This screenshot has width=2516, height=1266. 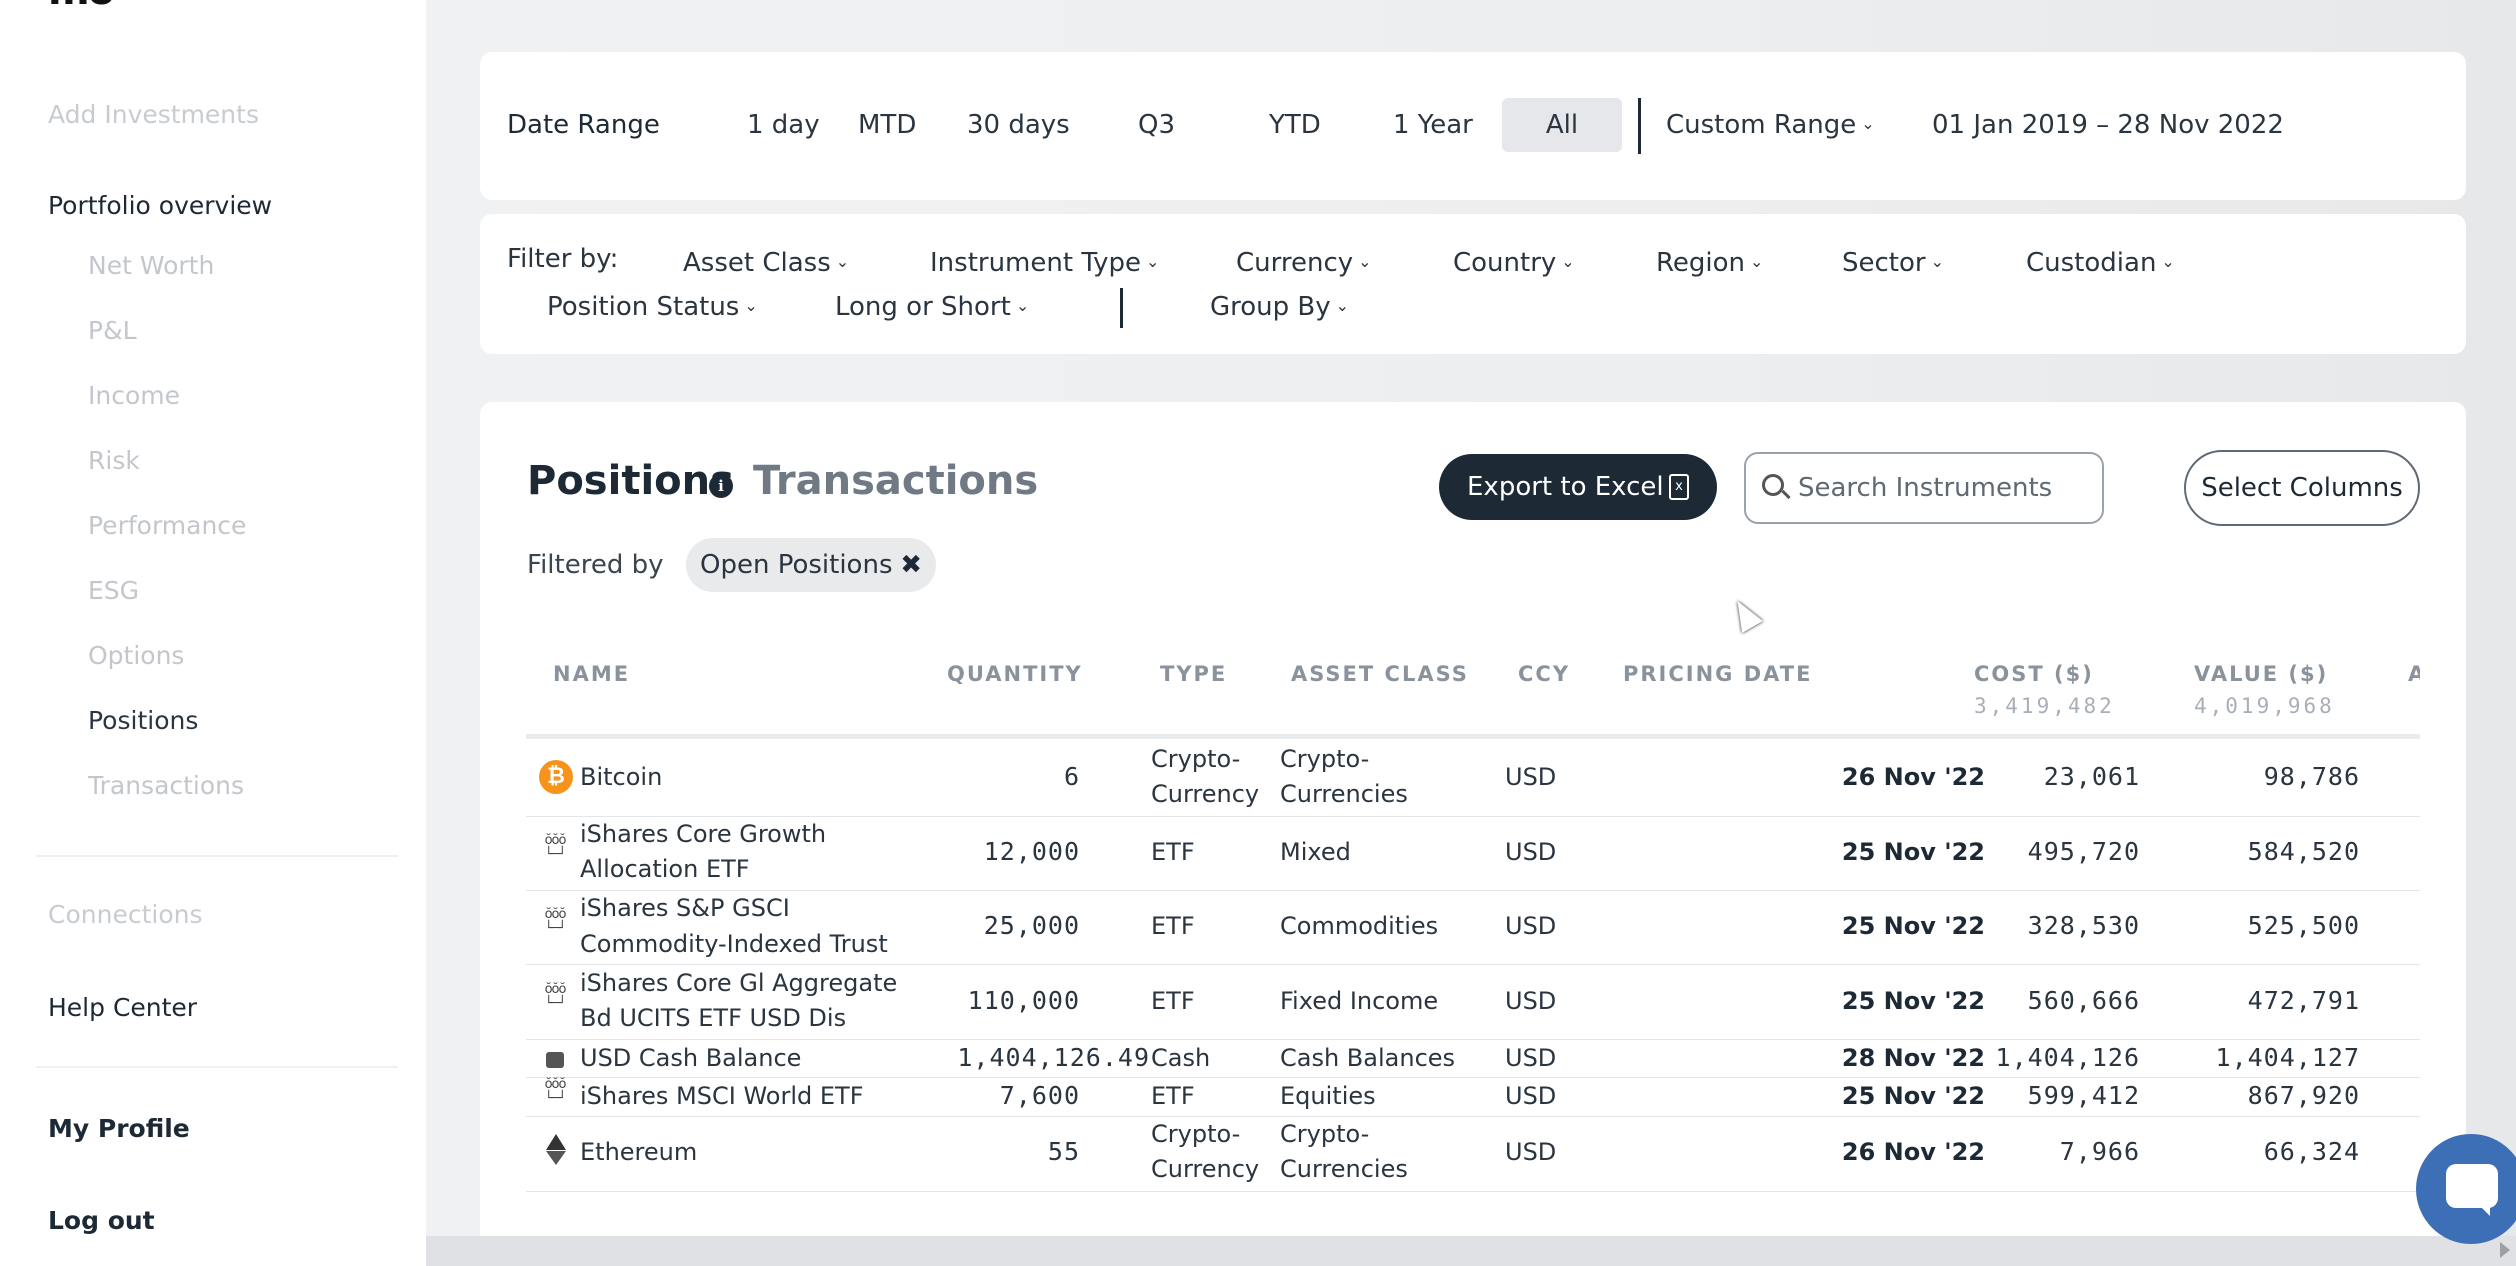 What do you see at coordinates (1380, 674) in the screenshot?
I see `column-header-asset-class: ASSET CLASS` at bounding box center [1380, 674].